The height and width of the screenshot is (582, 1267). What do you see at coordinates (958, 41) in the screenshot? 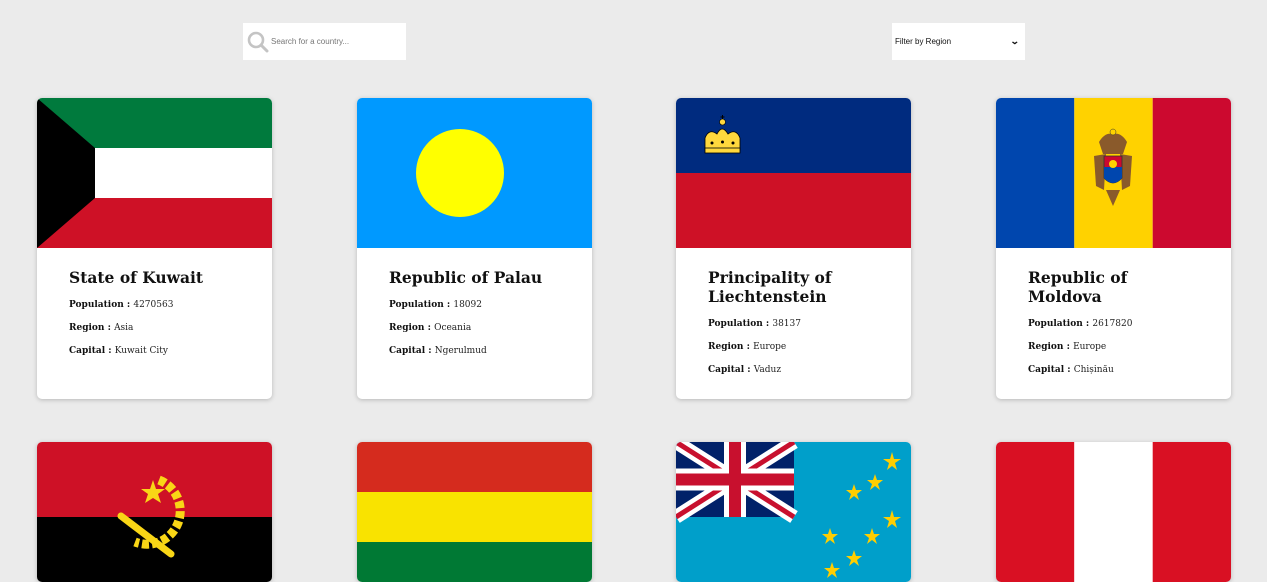
I see `region-filter-select: Filter by Region ⌄` at bounding box center [958, 41].